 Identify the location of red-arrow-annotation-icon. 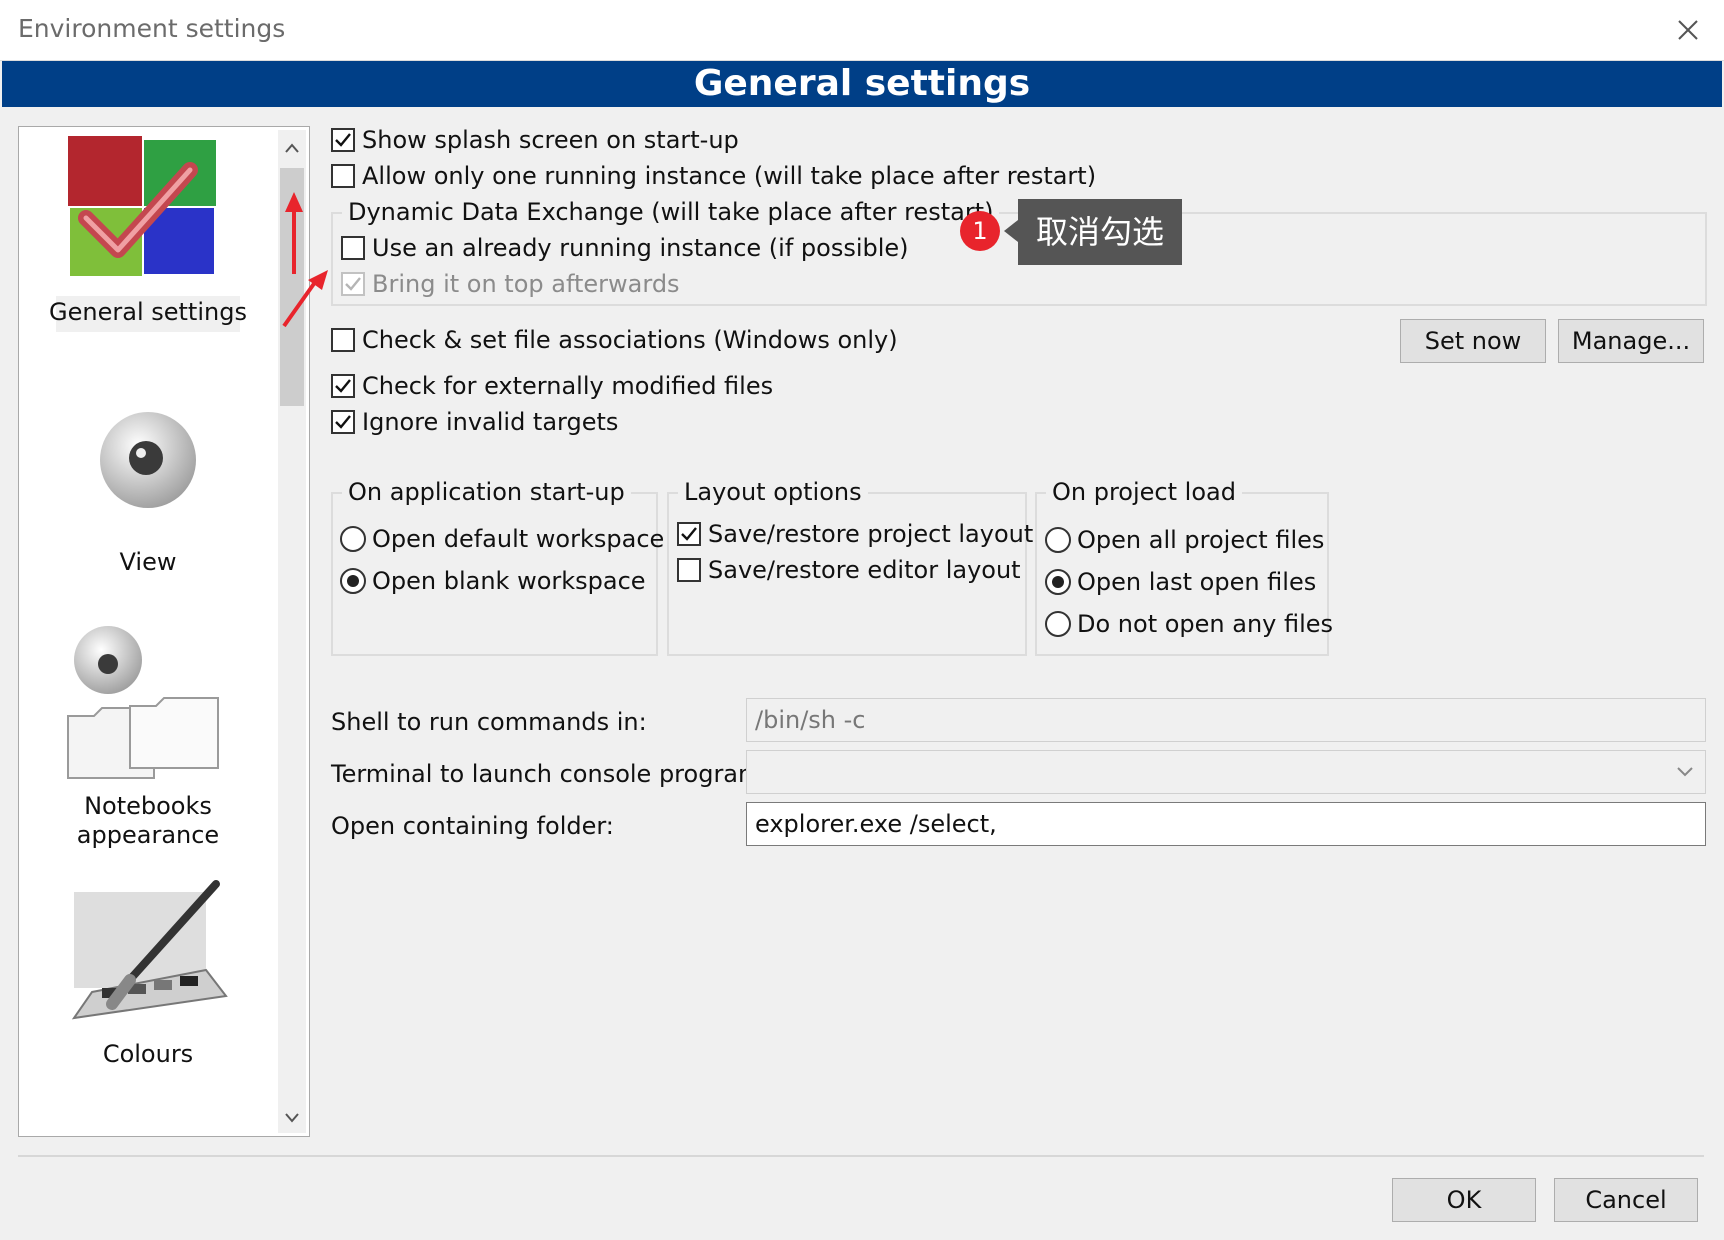
(306, 260).